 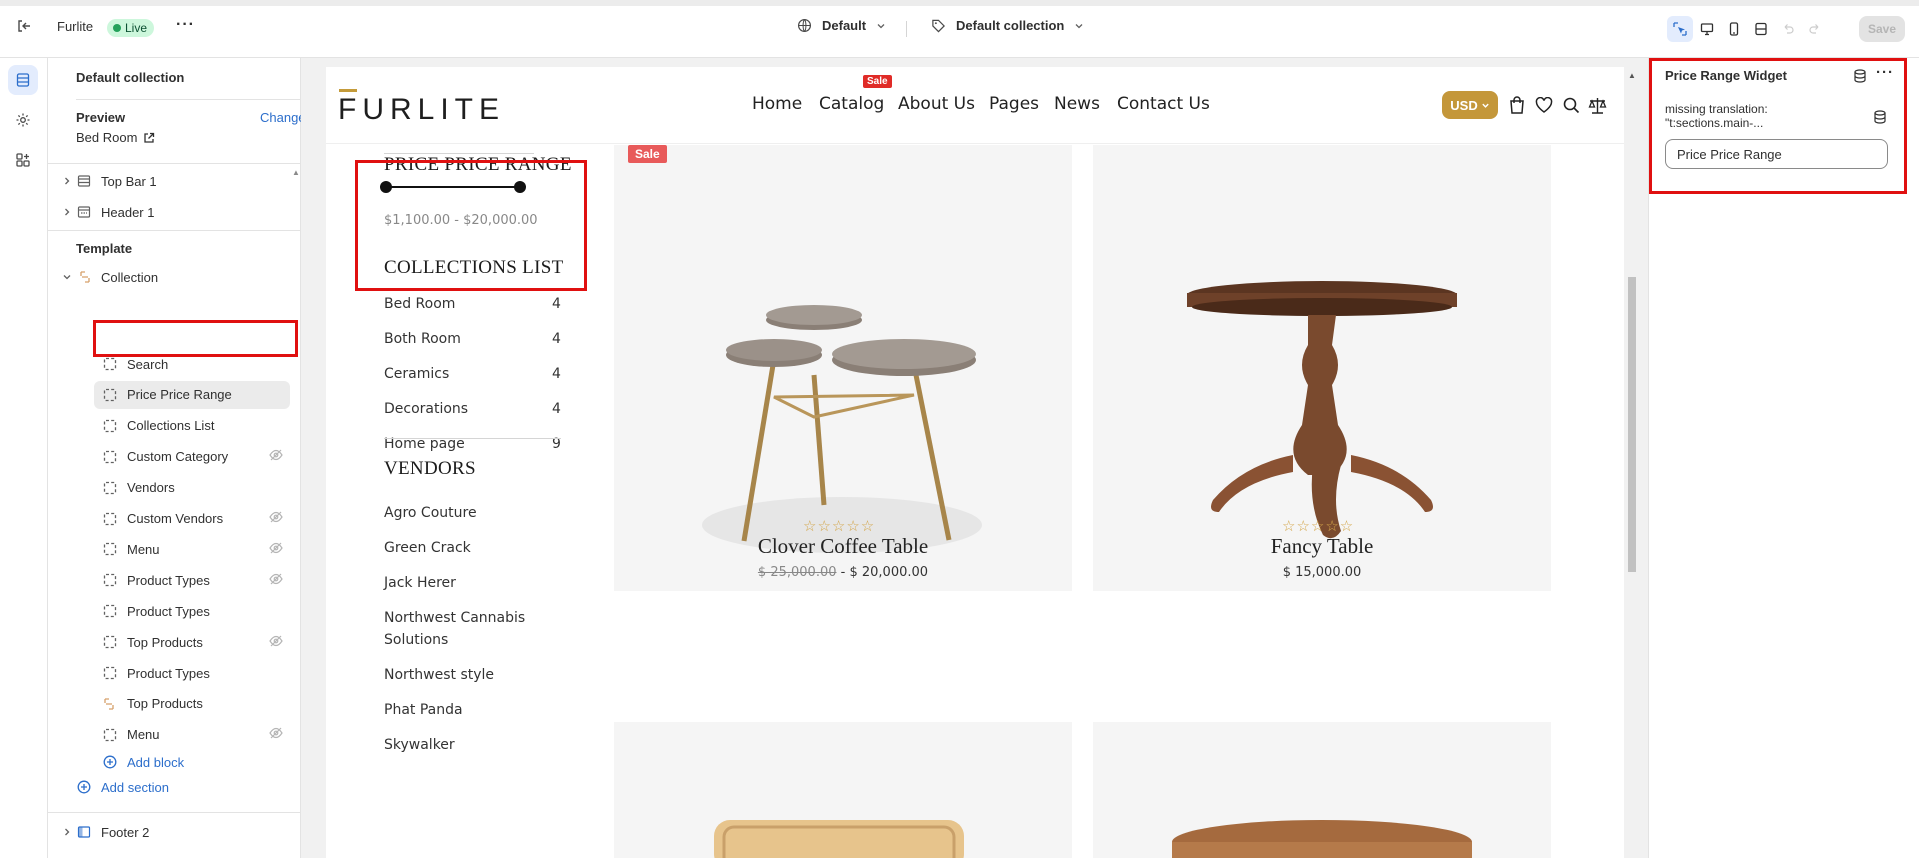 I want to click on collection-link: Bed Room, so click(x=419, y=304).